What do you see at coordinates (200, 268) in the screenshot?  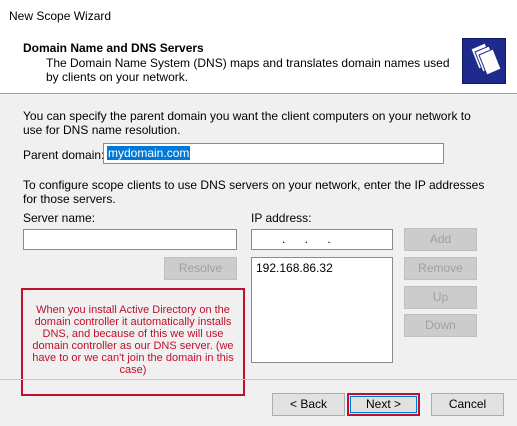 I see `resolve-button: Resolve` at bounding box center [200, 268].